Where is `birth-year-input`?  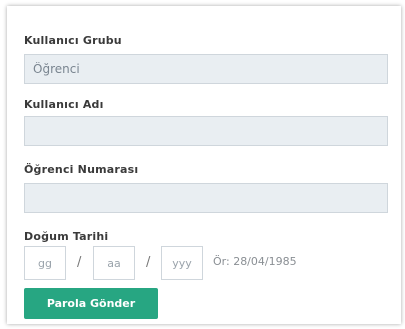 birth-year-input is located at coordinates (182, 263).